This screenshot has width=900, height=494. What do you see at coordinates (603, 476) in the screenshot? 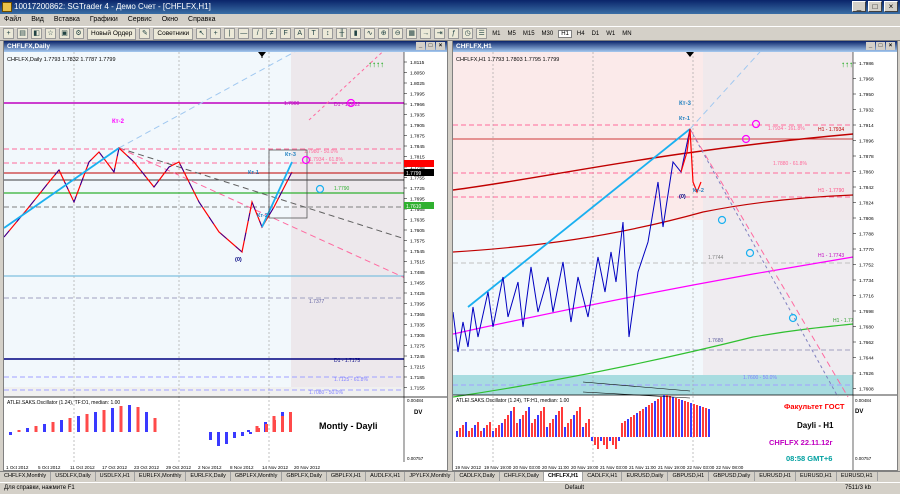
I see `symbol-tab: CADLFX,H1` at bounding box center [603, 476].